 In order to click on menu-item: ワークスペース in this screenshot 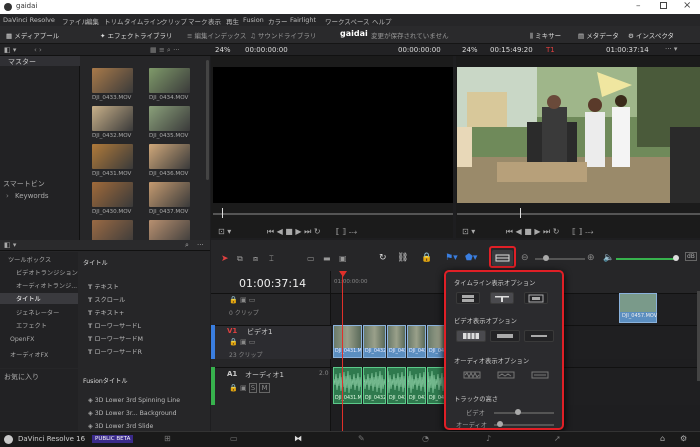, I will do `click(347, 21)`.